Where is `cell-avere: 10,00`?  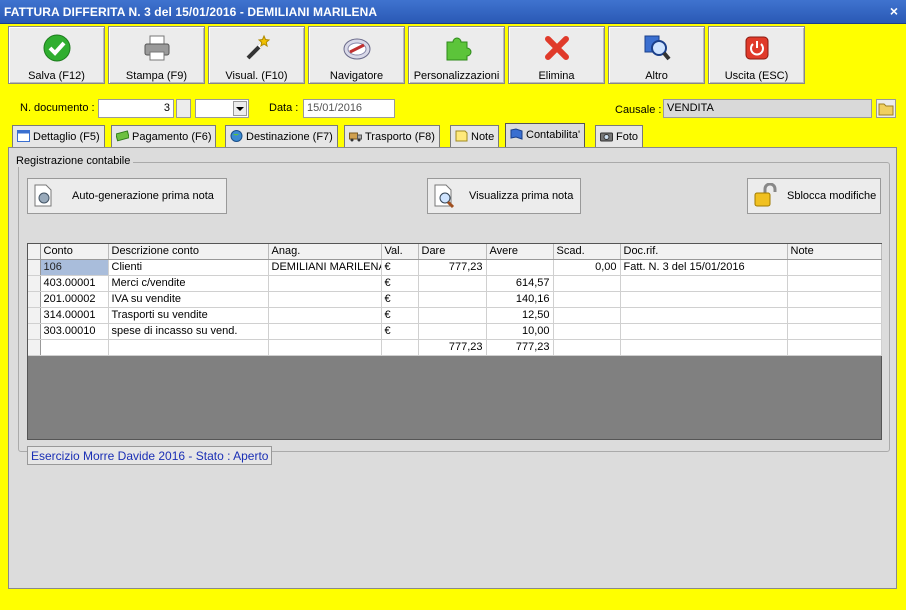 cell-avere: 10,00 is located at coordinates (520, 331).